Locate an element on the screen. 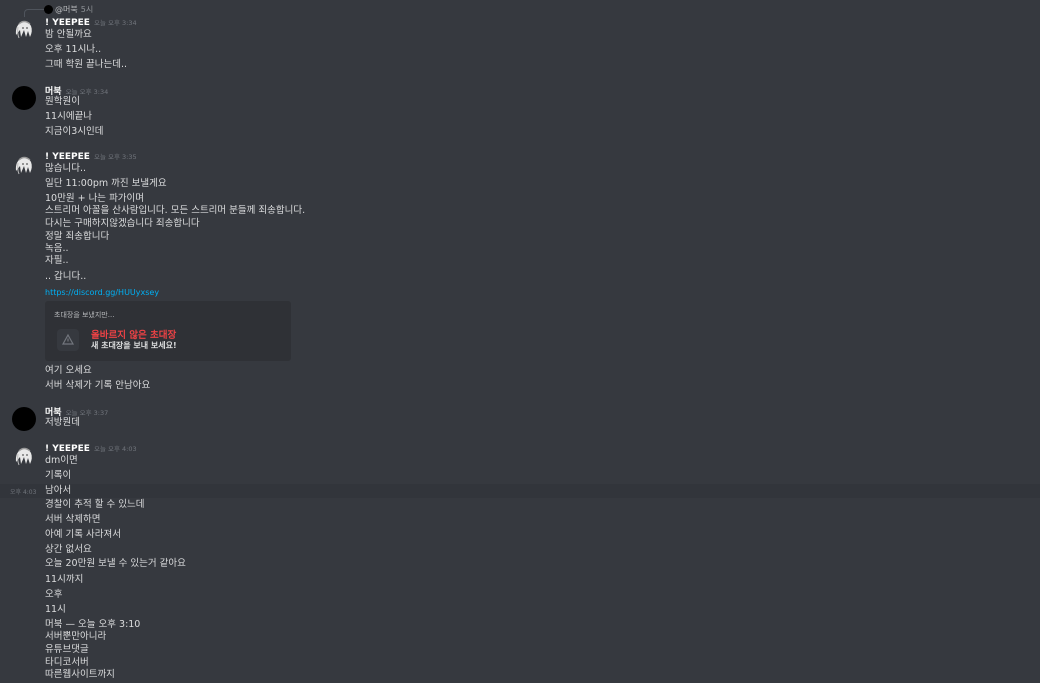  message-line: 타디코서버 is located at coordinates (67, 662).